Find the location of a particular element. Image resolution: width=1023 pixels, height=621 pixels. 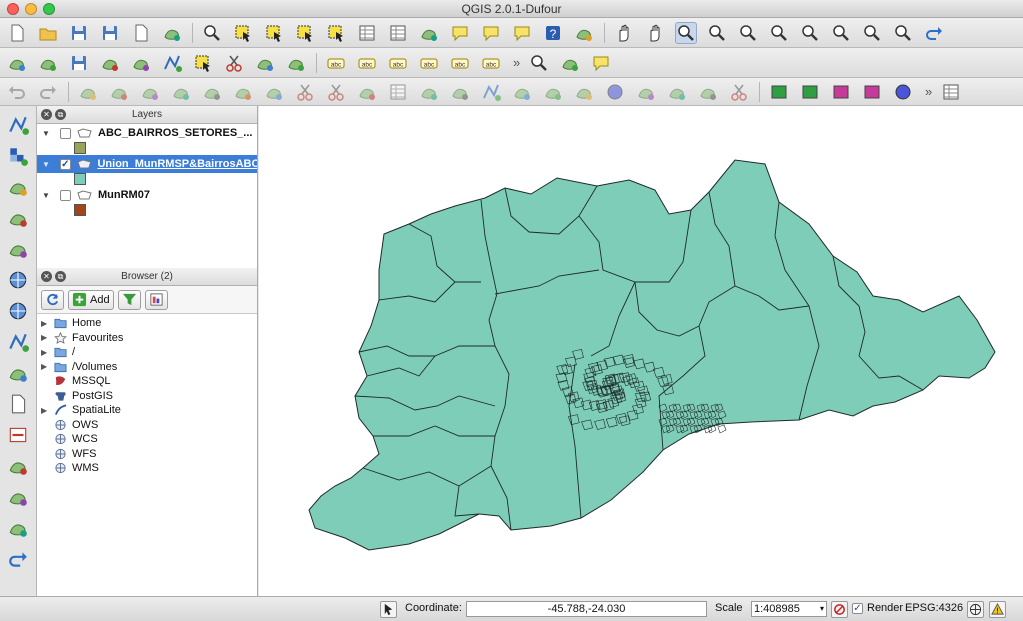

delete-part-button is located at coordinates (212, 92).